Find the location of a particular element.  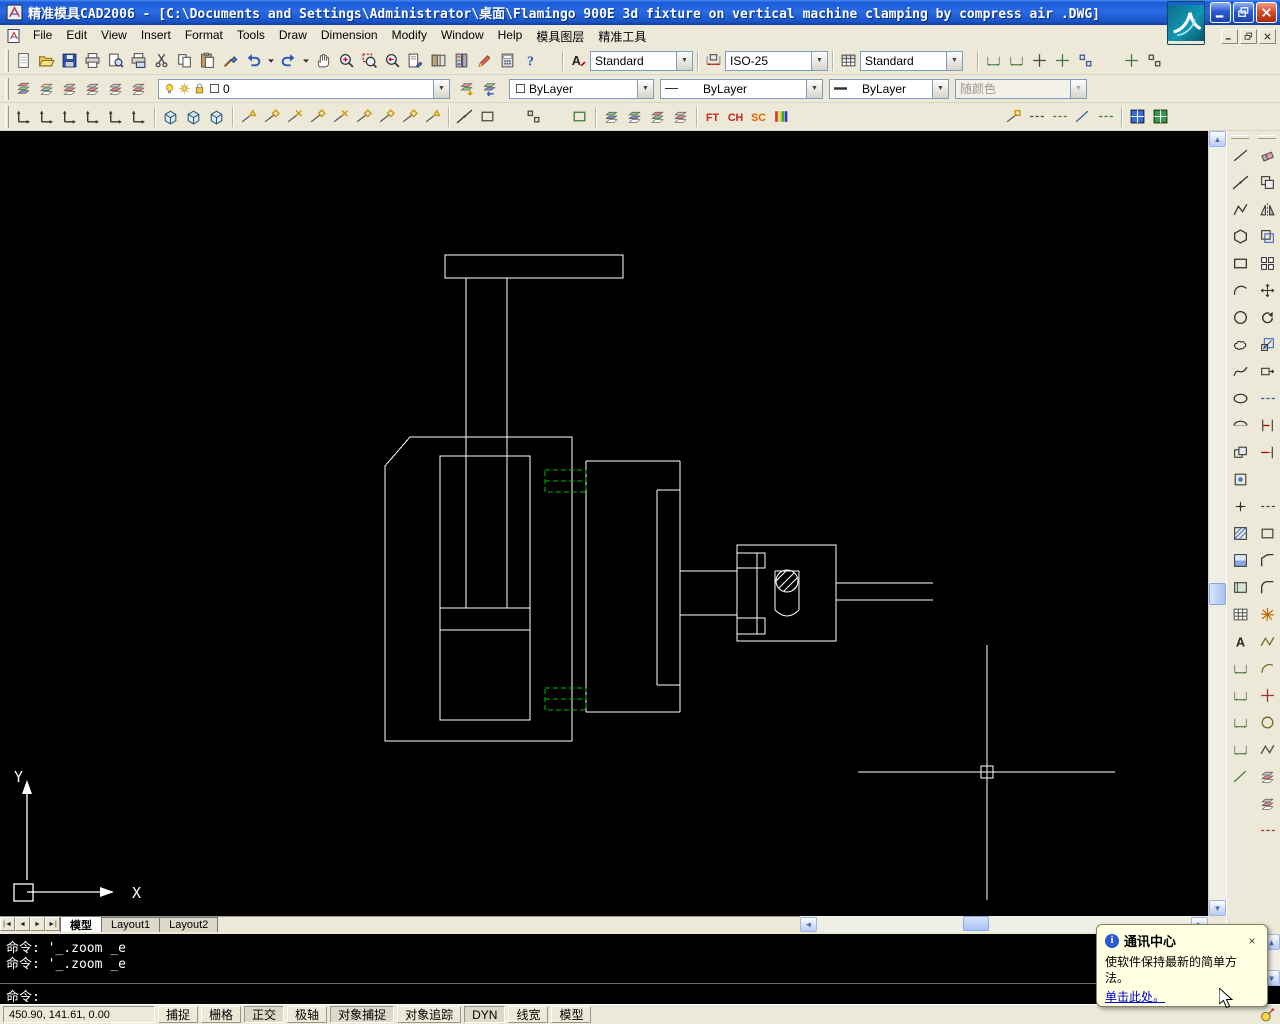

status-toggle-对象追踪: 对象追踪 is located at coordinates (429, 1014).